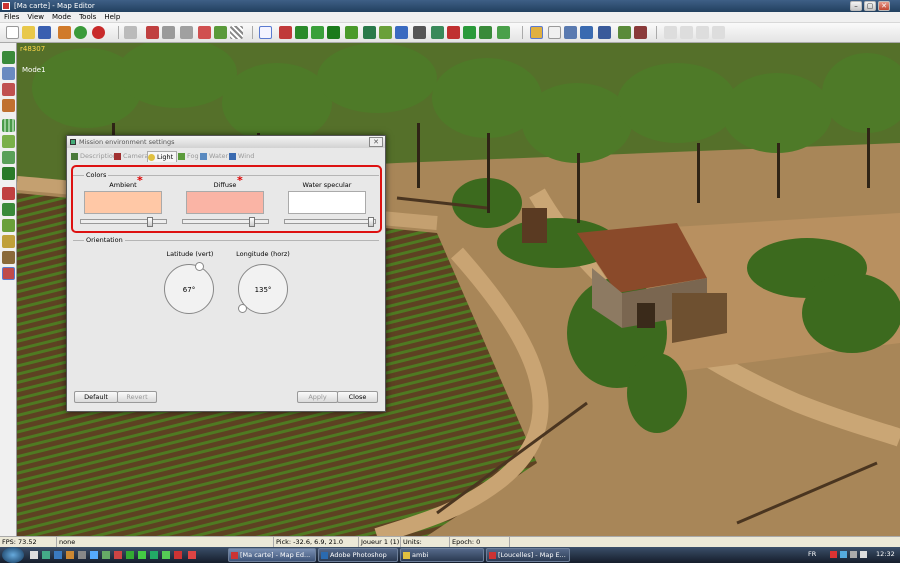  I want to click on close-window-button: ✕, so click(884, 6).